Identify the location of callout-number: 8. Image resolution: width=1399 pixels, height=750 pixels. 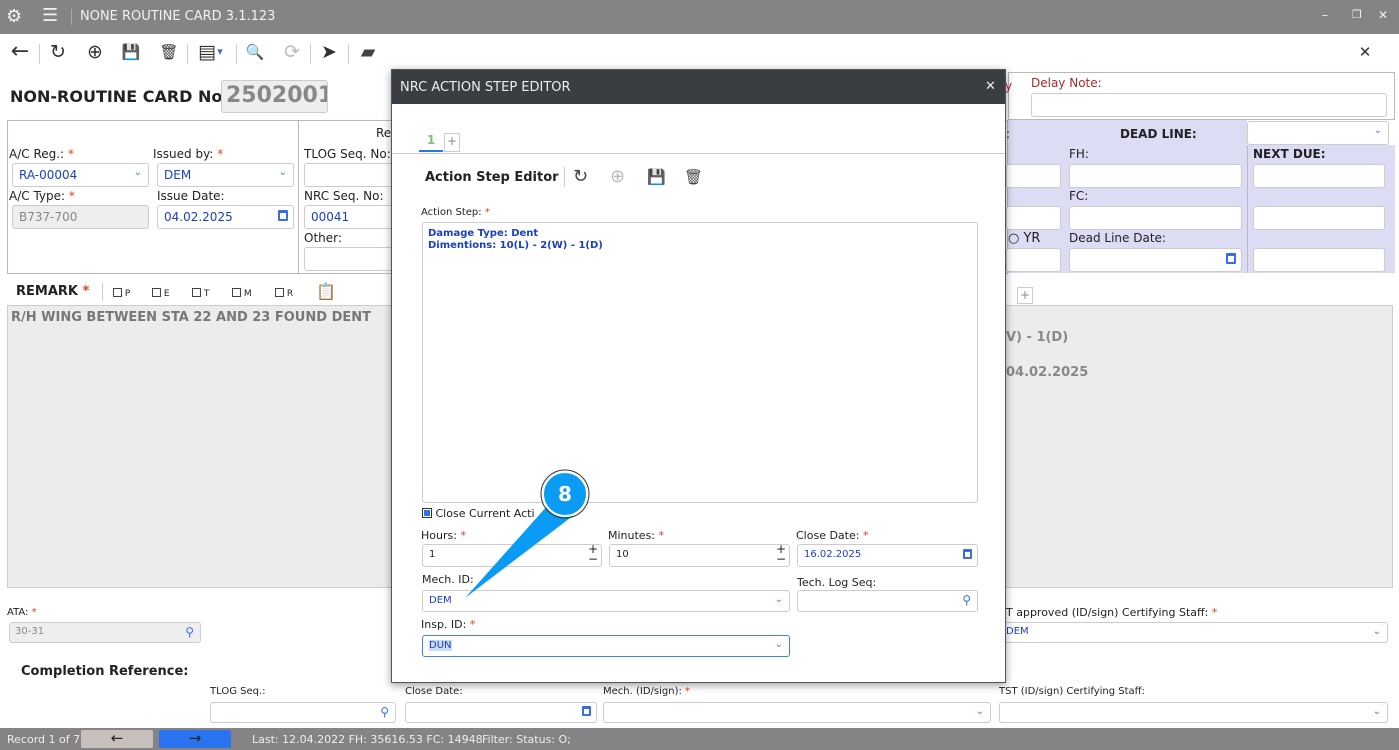
(565, 494).